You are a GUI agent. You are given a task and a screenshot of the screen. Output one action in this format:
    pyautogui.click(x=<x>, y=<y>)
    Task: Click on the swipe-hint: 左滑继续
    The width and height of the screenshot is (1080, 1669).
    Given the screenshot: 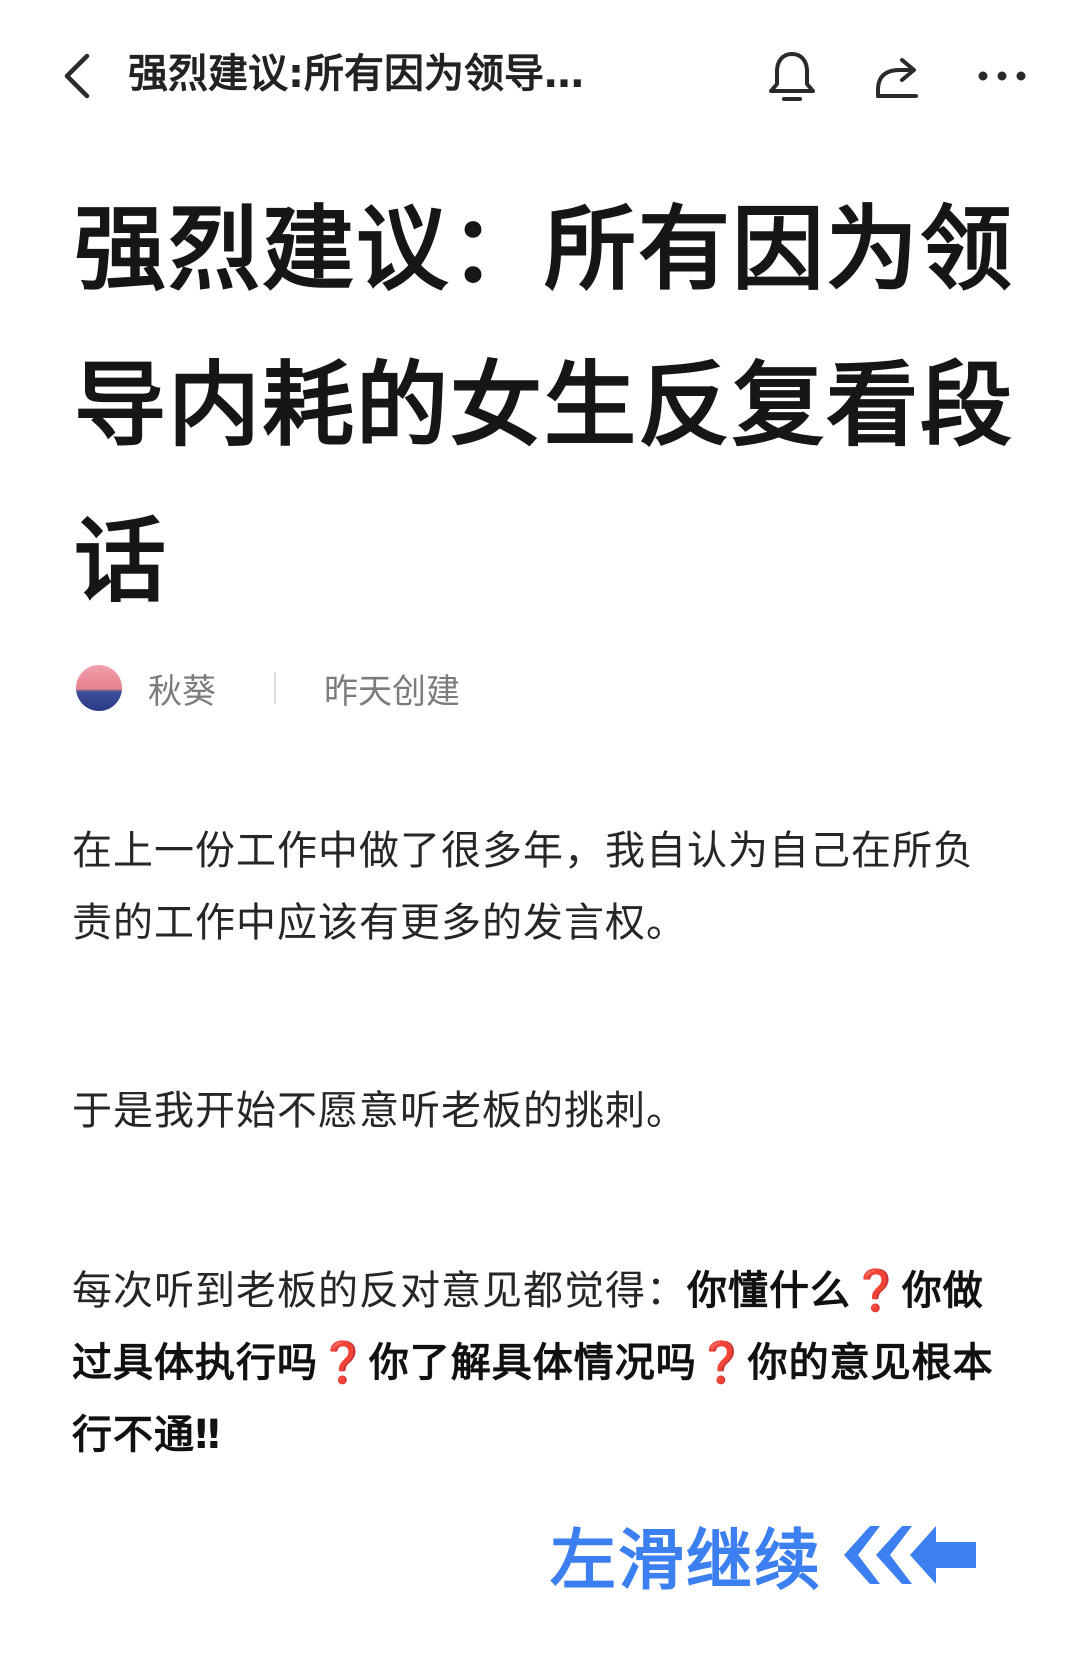 What is the action you would take?
    pyautogui.click(x=770, y=1557)
    